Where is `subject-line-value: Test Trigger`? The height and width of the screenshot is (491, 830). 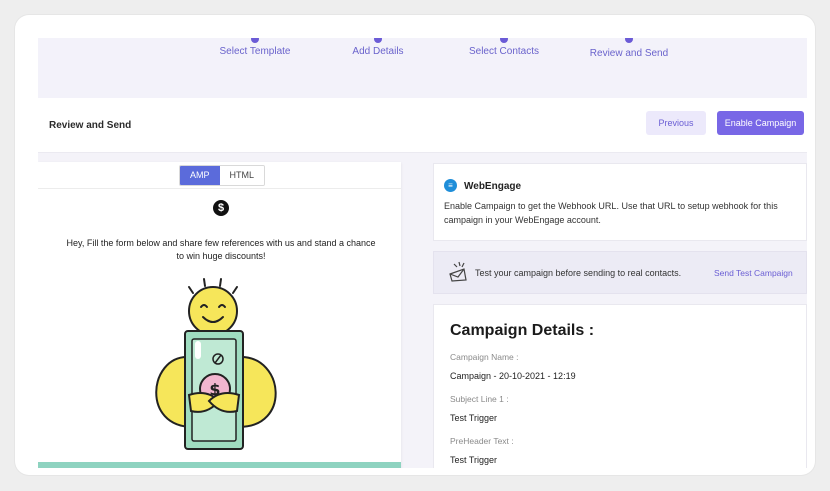
subject-line-value: Test Trigger is located at coordinates (474, 418).